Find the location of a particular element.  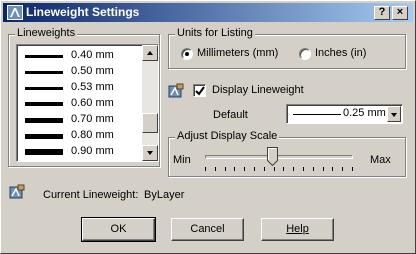

close-button: × is located at coordinates (400, 13).